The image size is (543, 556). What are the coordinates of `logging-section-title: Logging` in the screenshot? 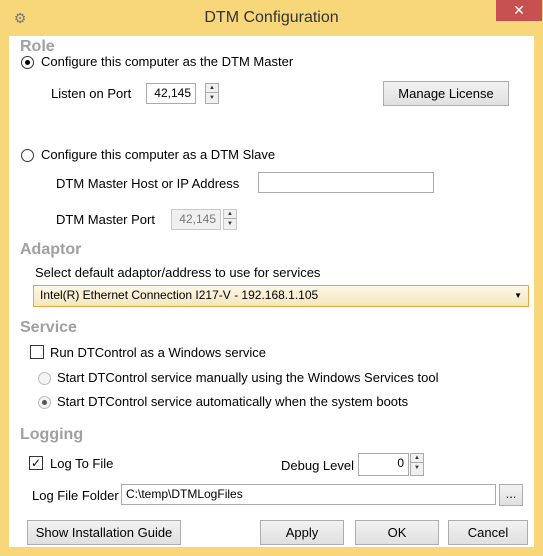 It's located at (52, 434).